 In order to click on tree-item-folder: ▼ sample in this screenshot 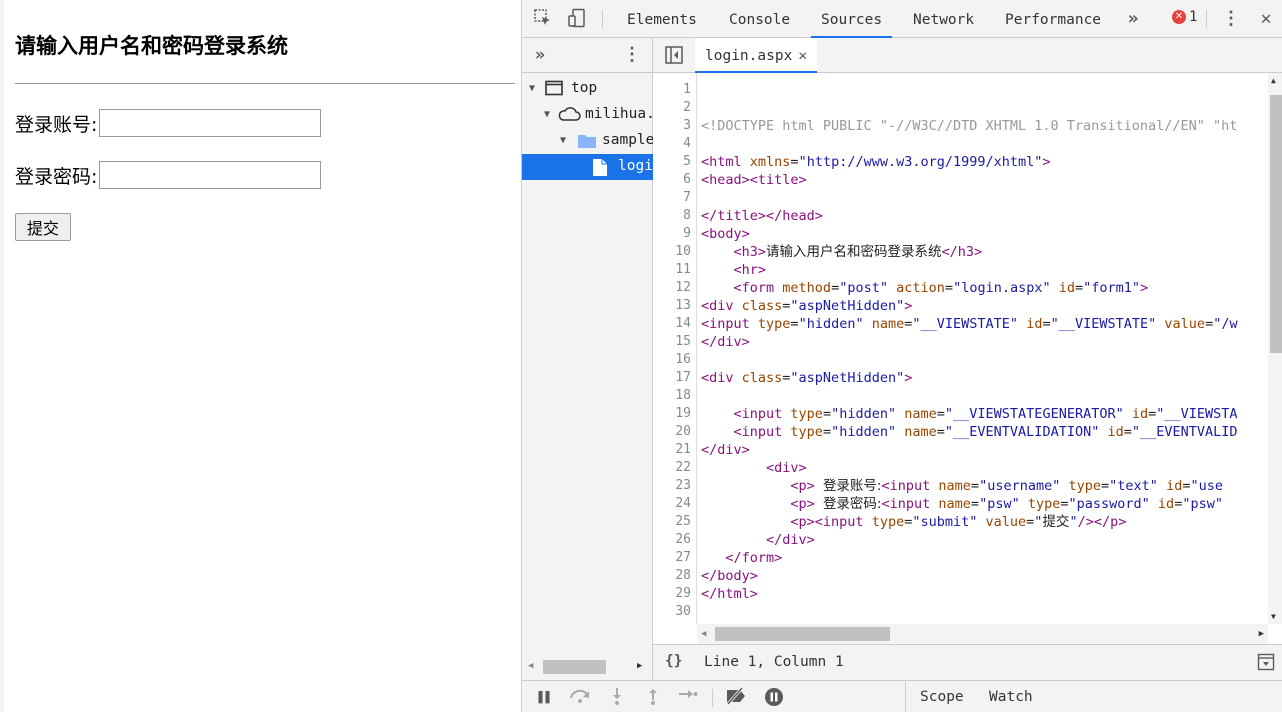, I will do `click(587, 141)`.